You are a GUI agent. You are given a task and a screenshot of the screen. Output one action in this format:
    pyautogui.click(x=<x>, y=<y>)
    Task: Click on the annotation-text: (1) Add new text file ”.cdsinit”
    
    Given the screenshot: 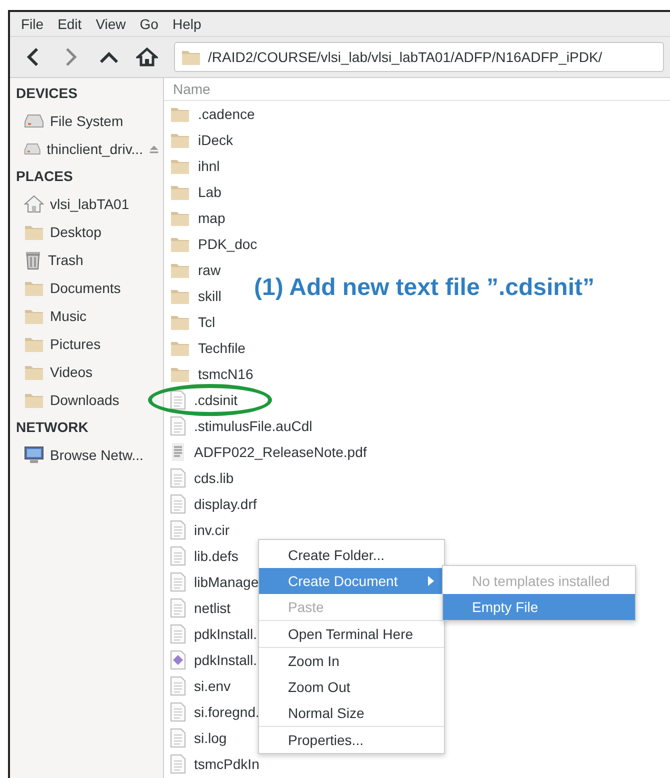 What is the action you would take?
    pyautogui.click(x=424, y=288)
    